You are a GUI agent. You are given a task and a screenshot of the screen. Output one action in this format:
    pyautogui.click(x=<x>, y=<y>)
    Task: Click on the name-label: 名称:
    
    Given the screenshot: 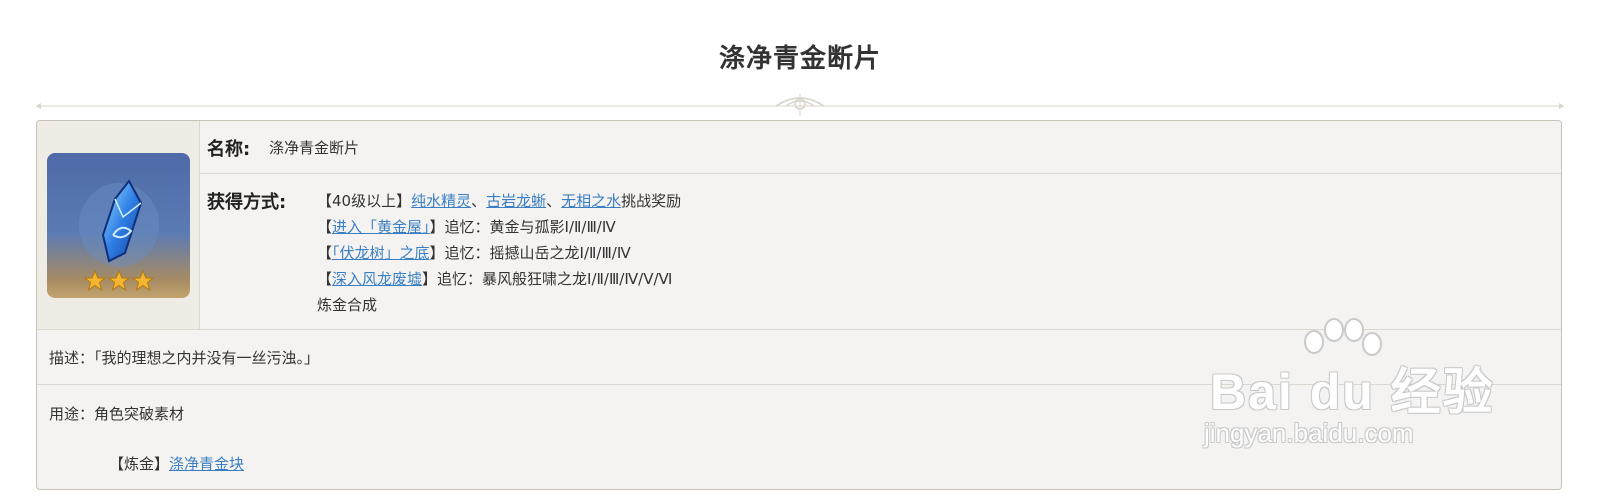 What is the action you would take?
    pyautogui.click(x=229, y=149)
    